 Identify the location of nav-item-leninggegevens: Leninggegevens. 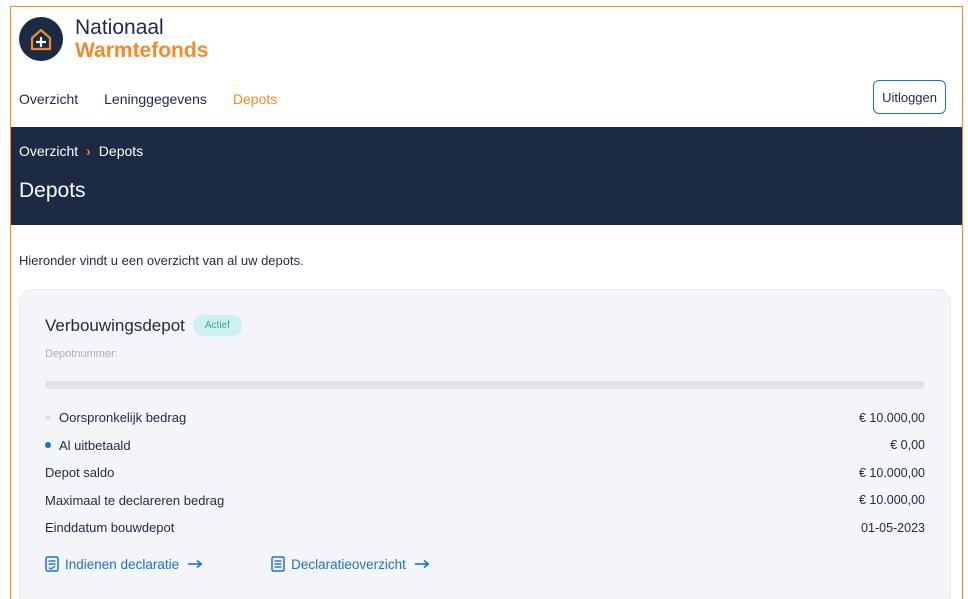
(155, 99).